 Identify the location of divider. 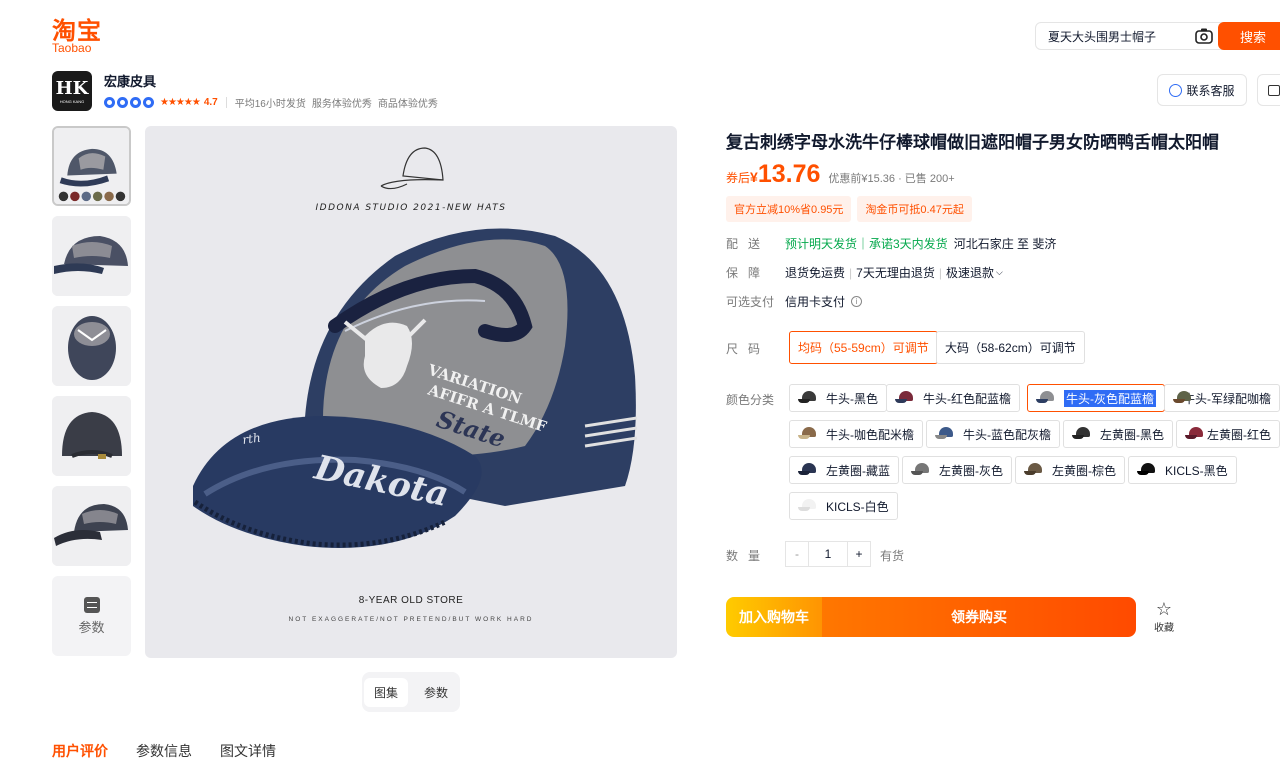
(226, 102).